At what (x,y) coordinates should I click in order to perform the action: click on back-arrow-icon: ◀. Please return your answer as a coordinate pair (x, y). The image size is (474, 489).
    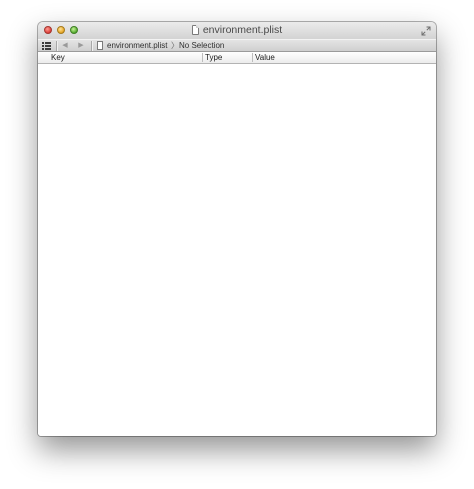
    Looking at the image, I should click on (65, 46).